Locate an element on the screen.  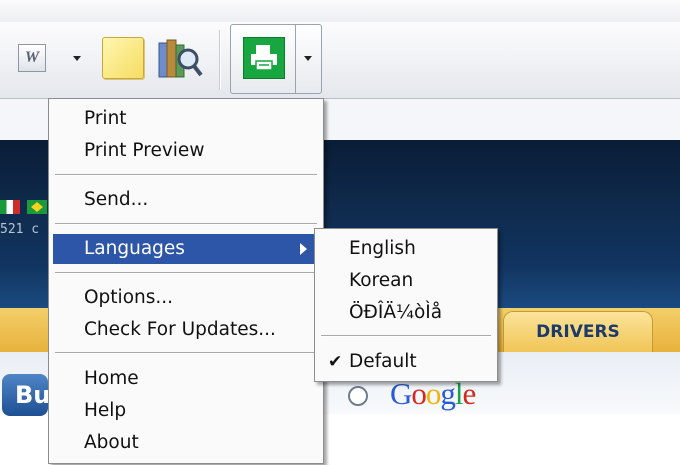
window-top-strip is located at coordinates (340, 11).